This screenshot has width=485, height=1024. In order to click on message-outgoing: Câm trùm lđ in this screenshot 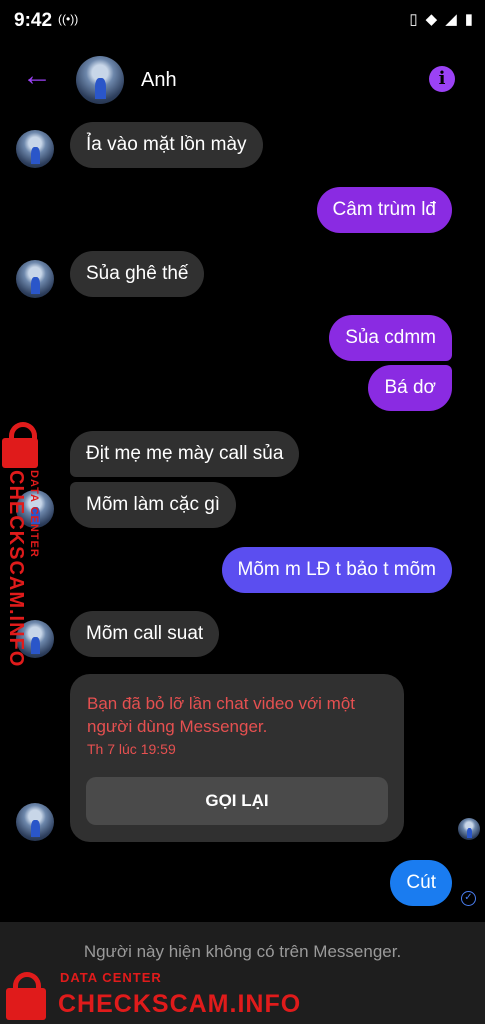, I will do `click(384, 210)`.